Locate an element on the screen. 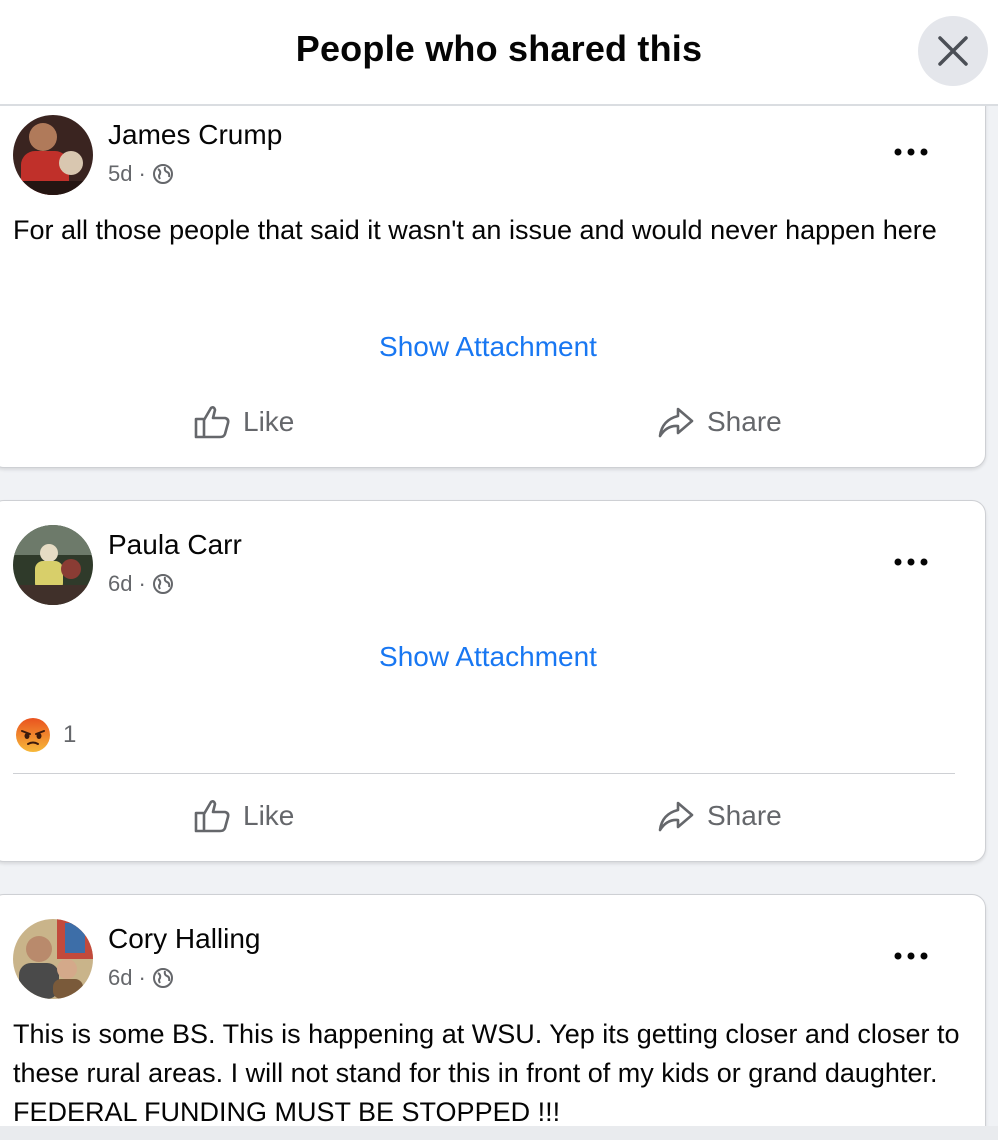 Image resolution: width=998 pixels, height=1140 pixels. close-icon is located at coordinates (953, 51).